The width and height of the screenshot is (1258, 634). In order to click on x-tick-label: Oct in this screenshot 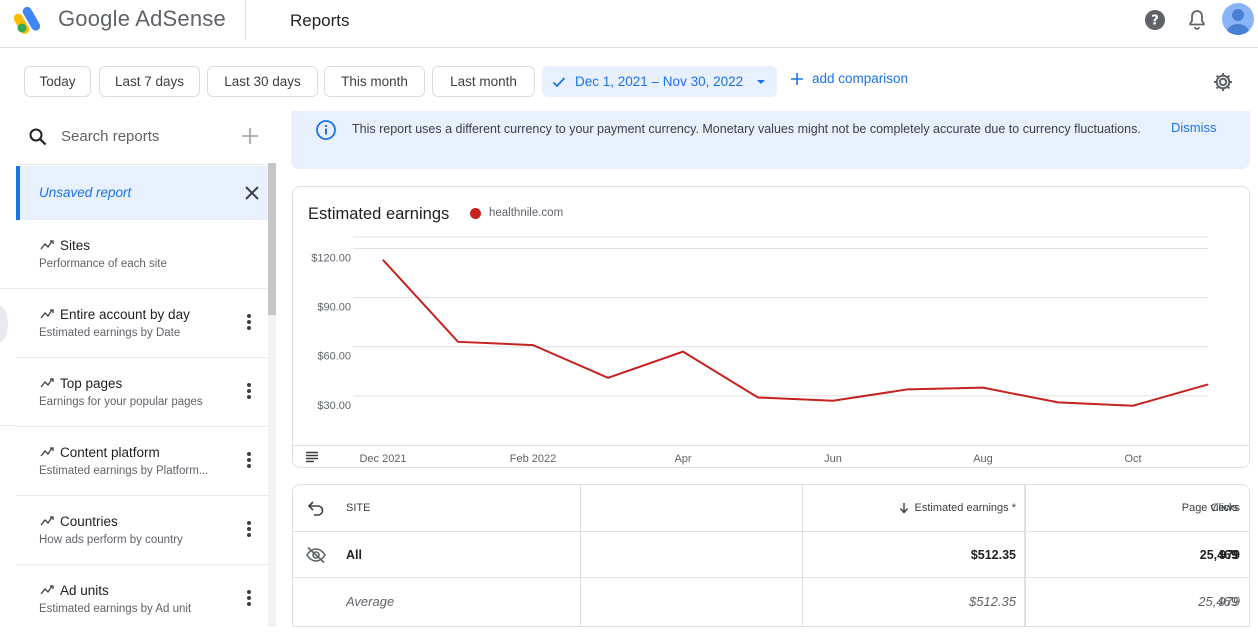, I will do `click(1132, 459)`.